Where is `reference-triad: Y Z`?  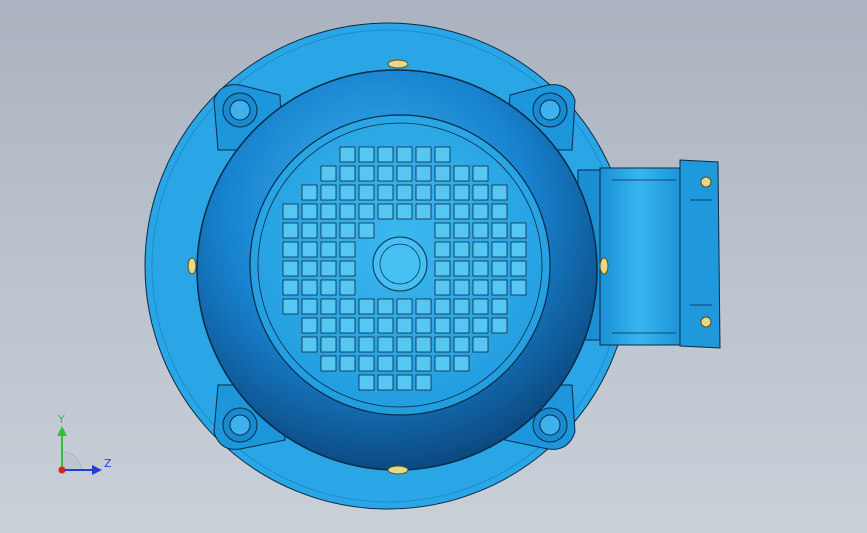 reference-triad: Y Z is located at coordinates (83, 447).